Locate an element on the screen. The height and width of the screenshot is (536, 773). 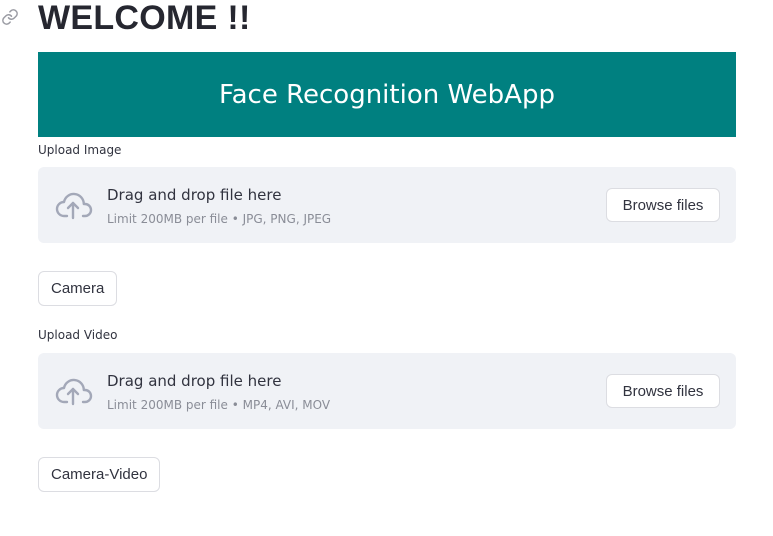
image-drop-text: Drag and drop file here is located at coordinates (194, 195).